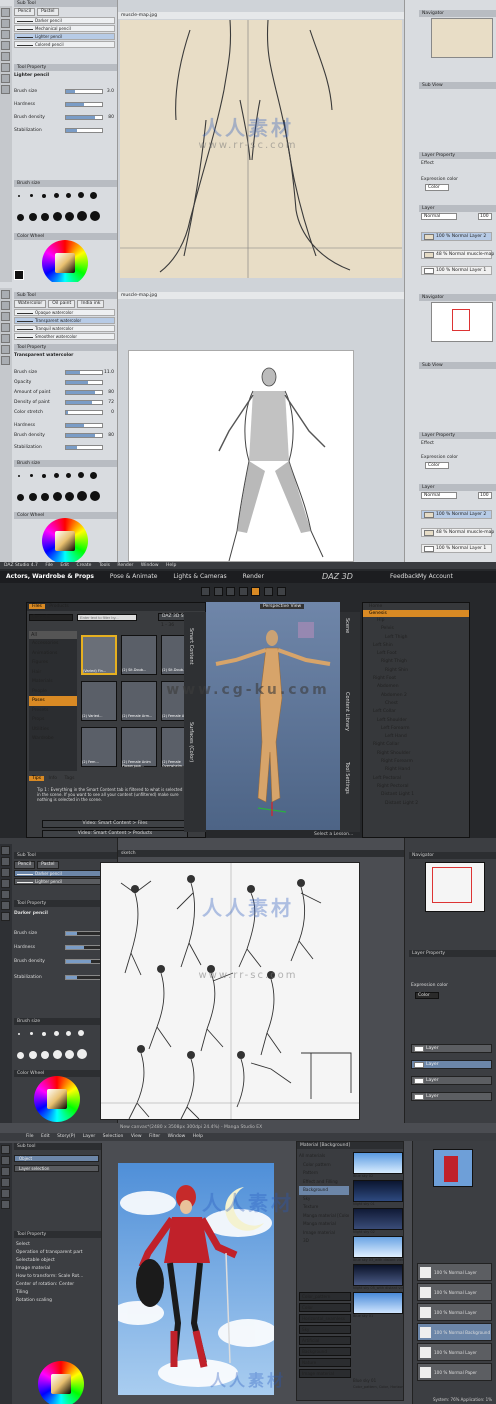 The height and width of the screenshot is (1404, 496). What do you see at coordinates (5, 305) in the screenshot?
I see `pencil-tool-icon` at bounding box center [5, 305].